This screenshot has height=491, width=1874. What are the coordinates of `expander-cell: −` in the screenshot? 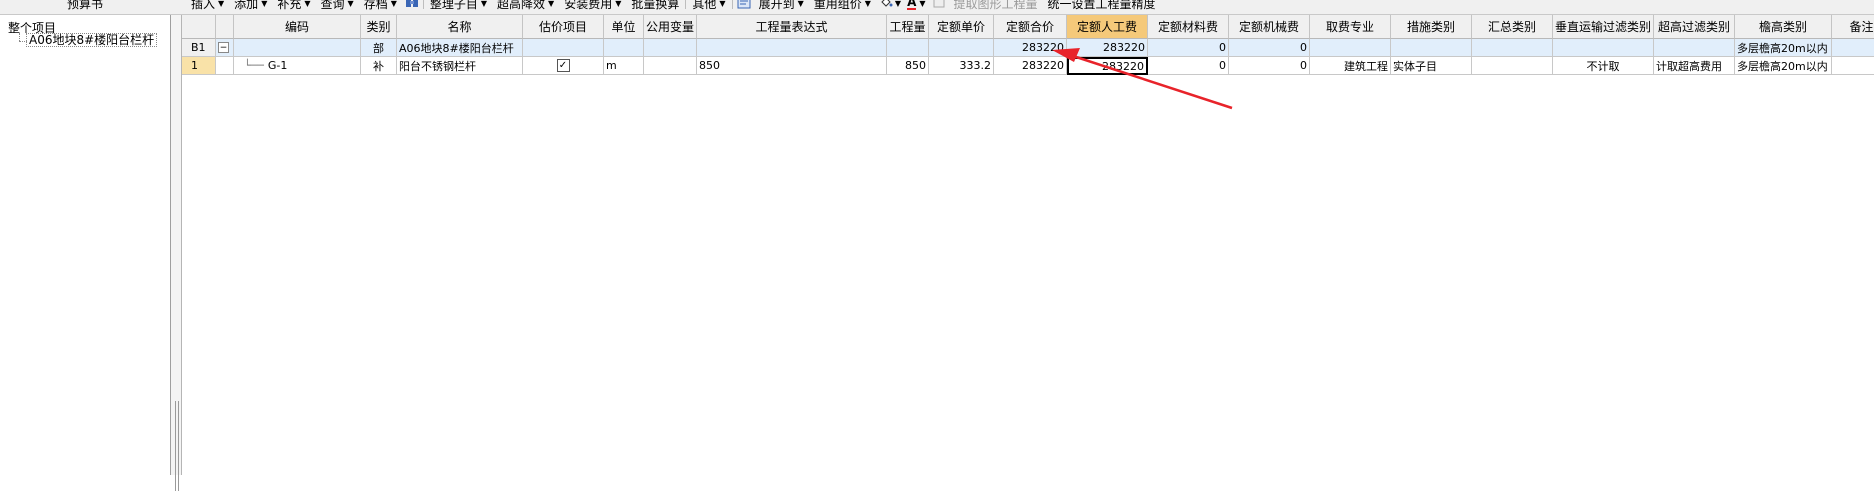 It's located at (225, 48).